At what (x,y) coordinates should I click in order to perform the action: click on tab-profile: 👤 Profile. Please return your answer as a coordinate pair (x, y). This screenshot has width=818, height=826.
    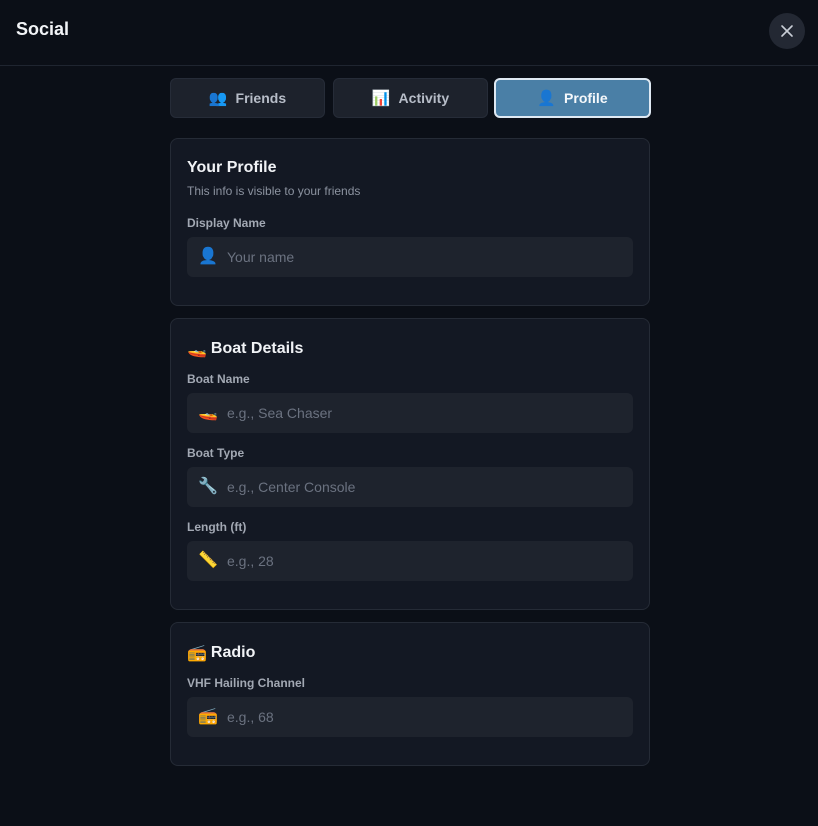
    Looking at the image, I should click on (572, 98).